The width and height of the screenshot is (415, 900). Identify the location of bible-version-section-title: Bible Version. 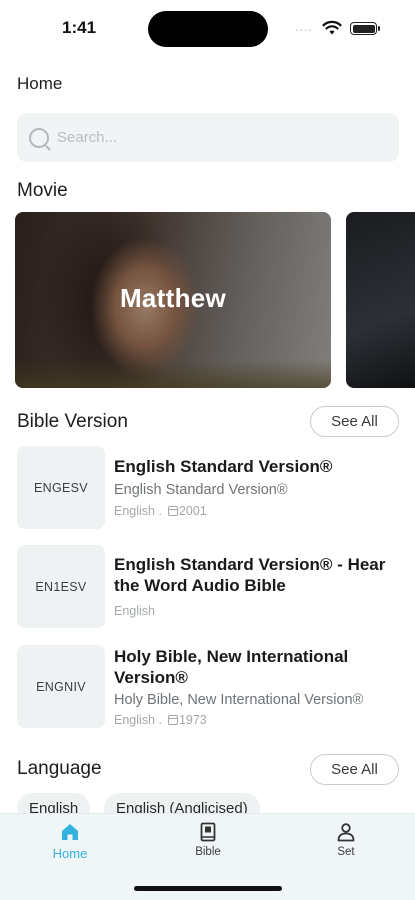
(72, 421).